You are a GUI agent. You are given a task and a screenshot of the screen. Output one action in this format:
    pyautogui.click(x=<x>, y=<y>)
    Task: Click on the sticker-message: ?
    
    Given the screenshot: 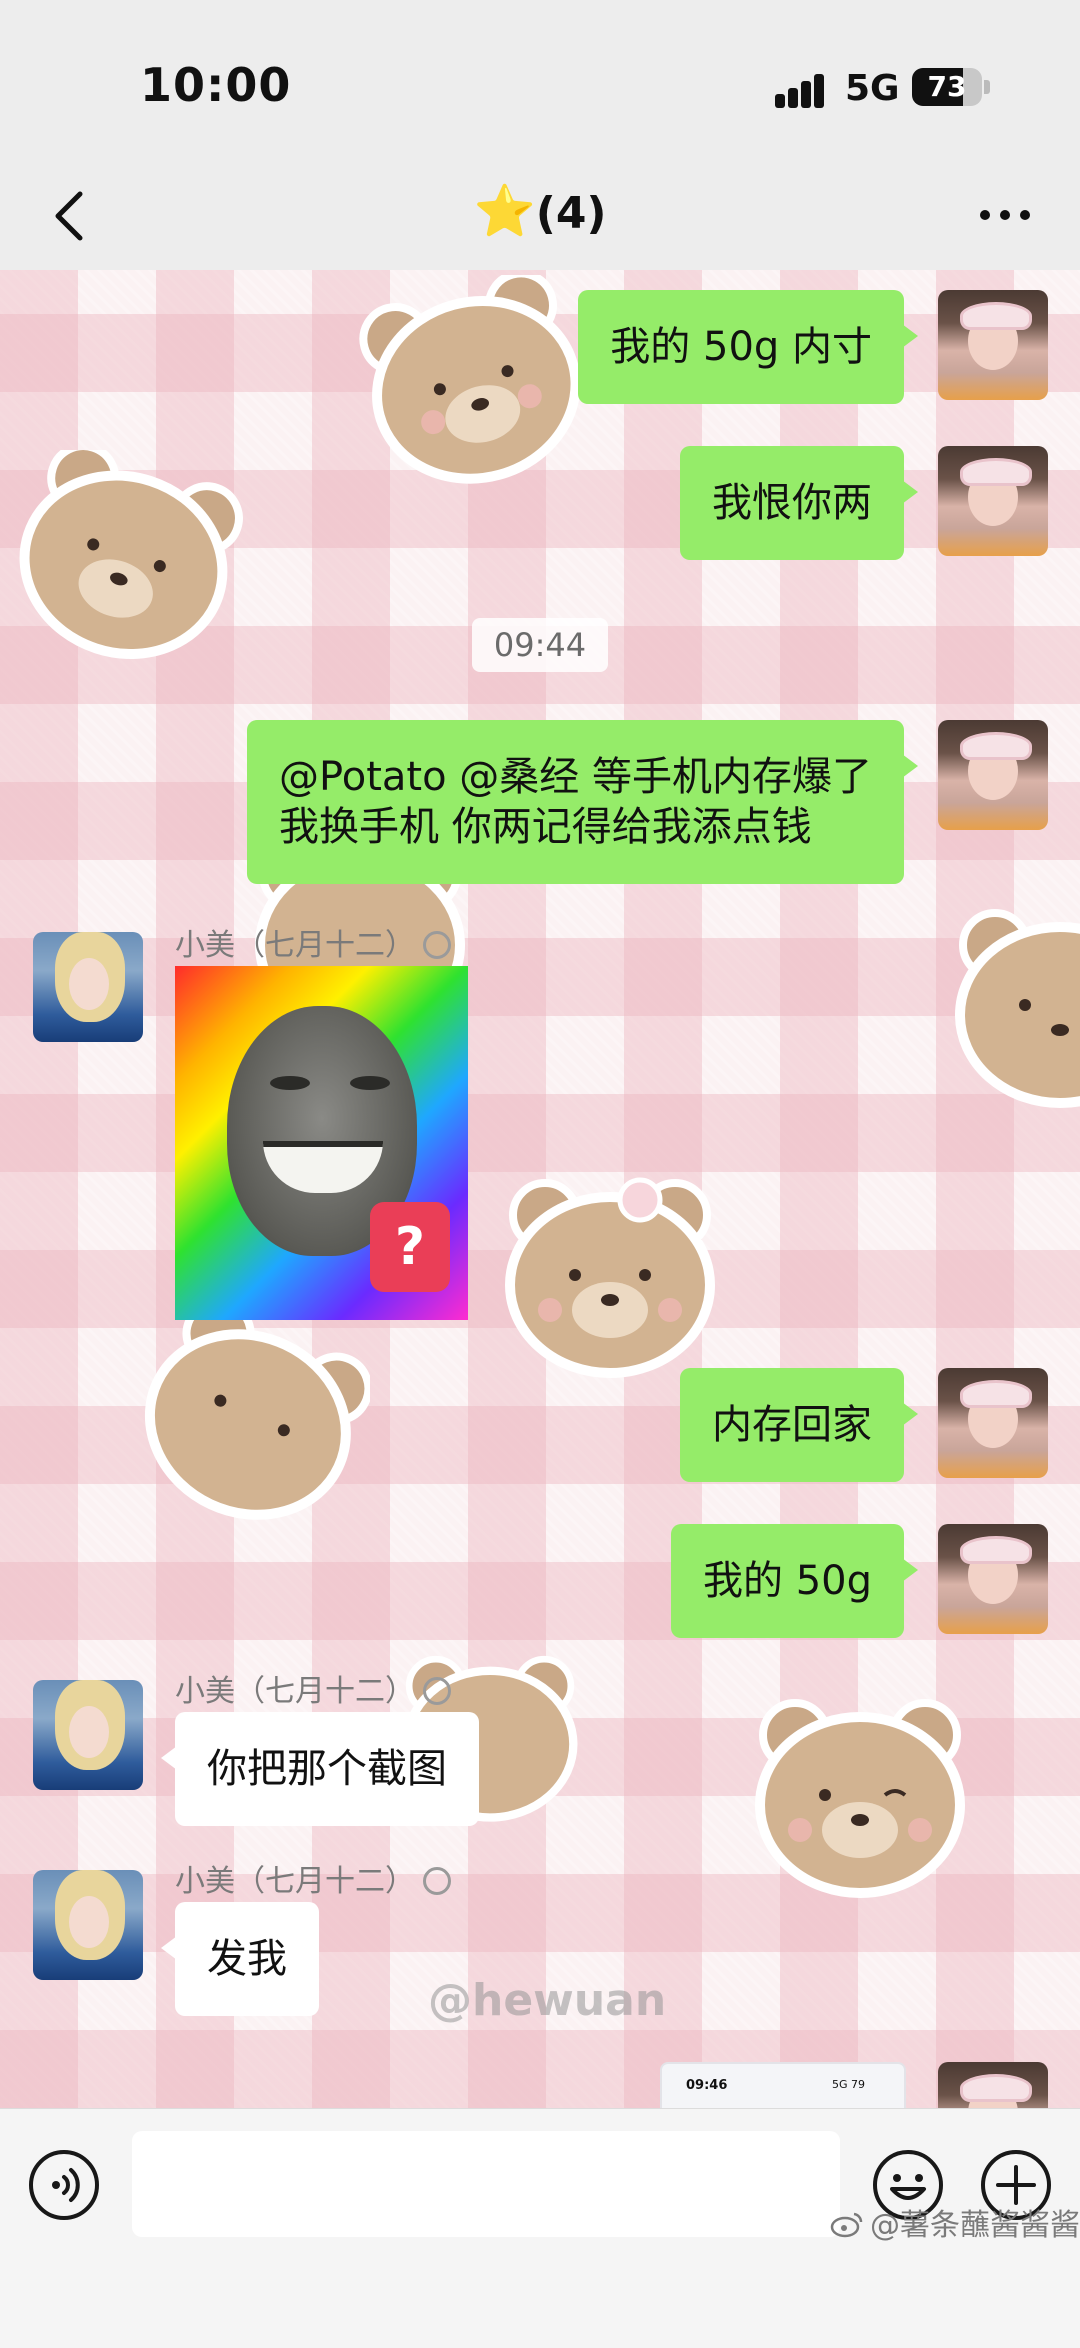 What is the action you would take?
    pyautogui.click(x=321, y=1143)
    